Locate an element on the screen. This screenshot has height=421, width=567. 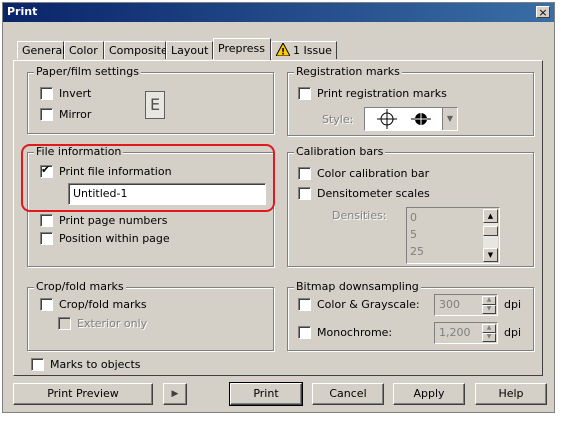
monochrome-value: 1,200 is located at coordinates (455, 332).